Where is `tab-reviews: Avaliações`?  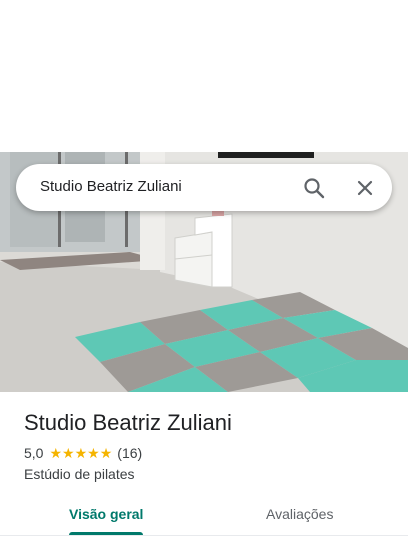
tab-reviews: Avaliações is located at coordinates (299, 514).